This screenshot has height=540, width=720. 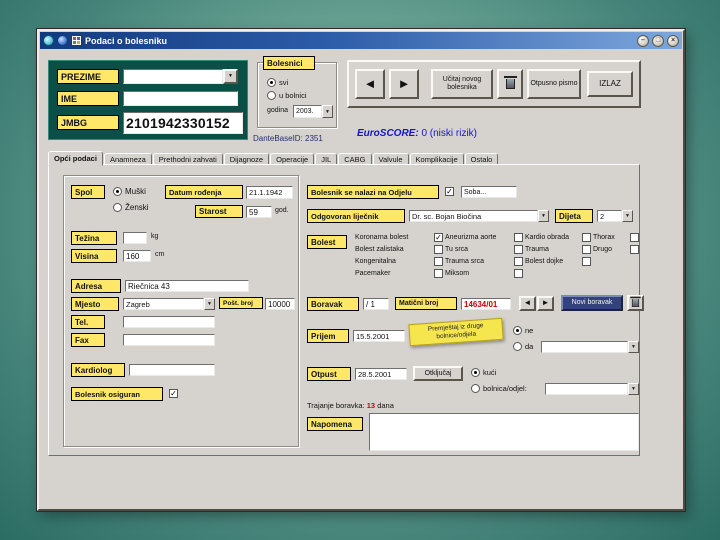 I want to click on otkljucaj-button: Otključaj, so click(x=438, y=373).